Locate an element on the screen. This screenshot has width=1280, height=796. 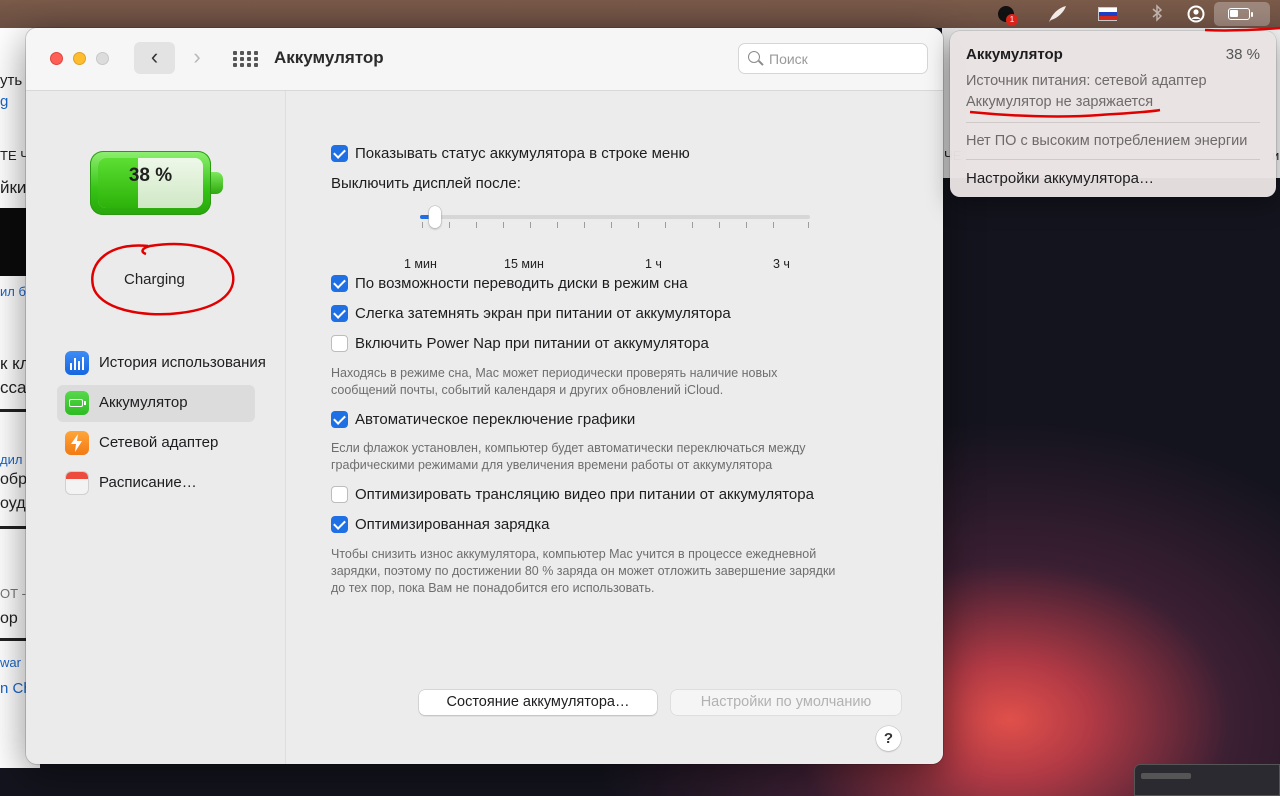
slider-track is located at coordinates (615, 217).